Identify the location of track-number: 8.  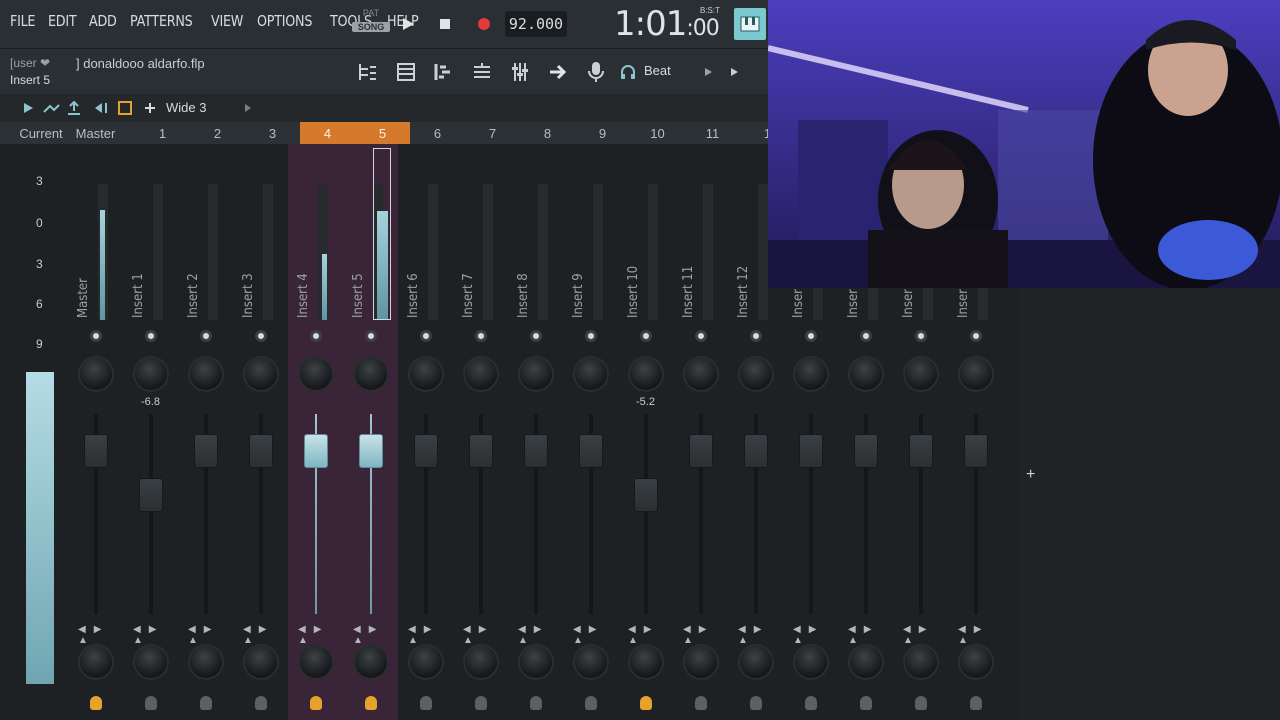
(547, 133).